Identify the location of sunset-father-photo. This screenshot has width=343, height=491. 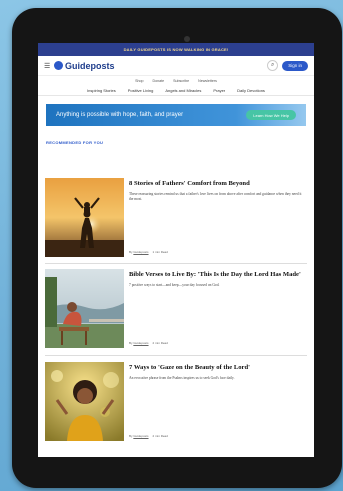
(84, 217).